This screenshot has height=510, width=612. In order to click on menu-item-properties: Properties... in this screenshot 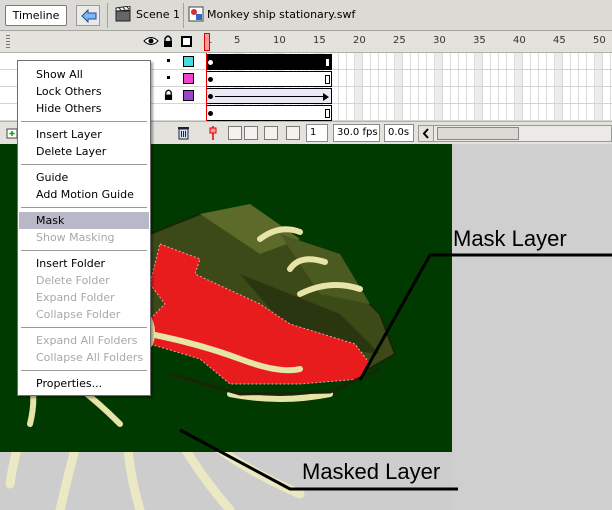, I will do `click(84, 383)`.